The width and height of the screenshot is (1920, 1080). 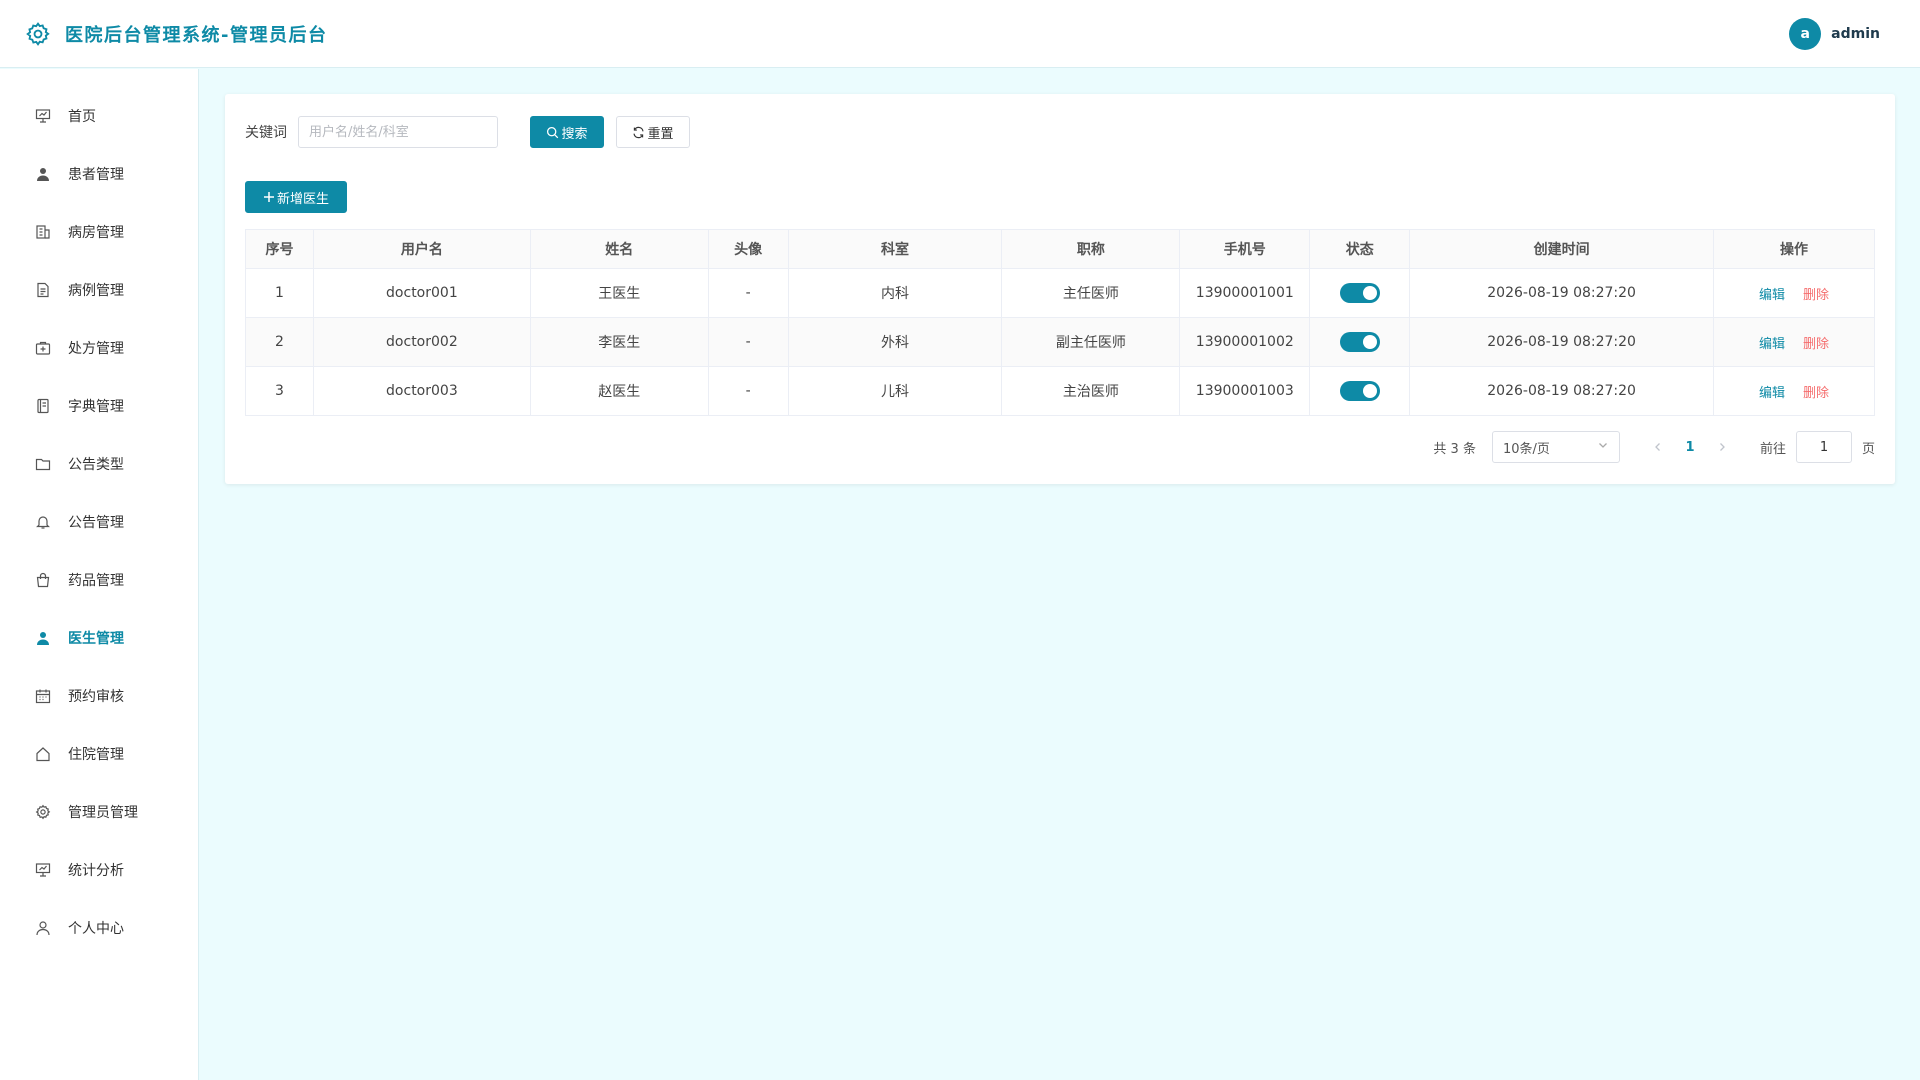 What do you see at coordinates (196, 35) in the screenshot?
I see `app-title: 医院后台管理系统-管理员后台` at bounding box center [196, 35].